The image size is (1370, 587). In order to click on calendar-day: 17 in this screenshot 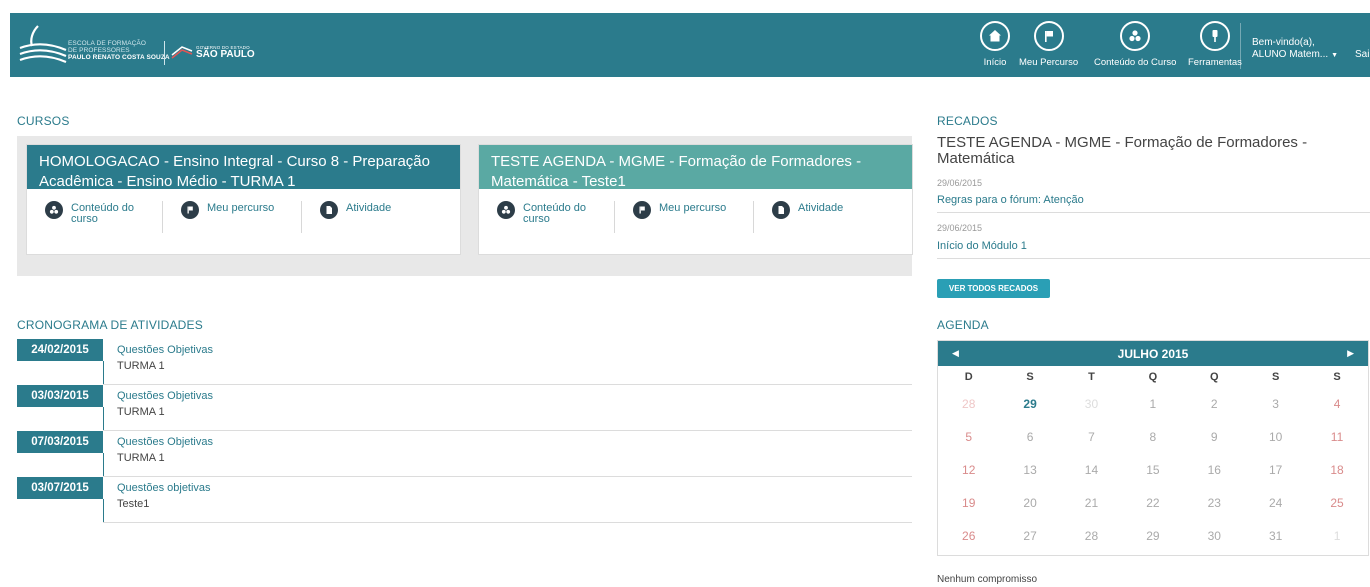, I will do `click(1275, 470)`.